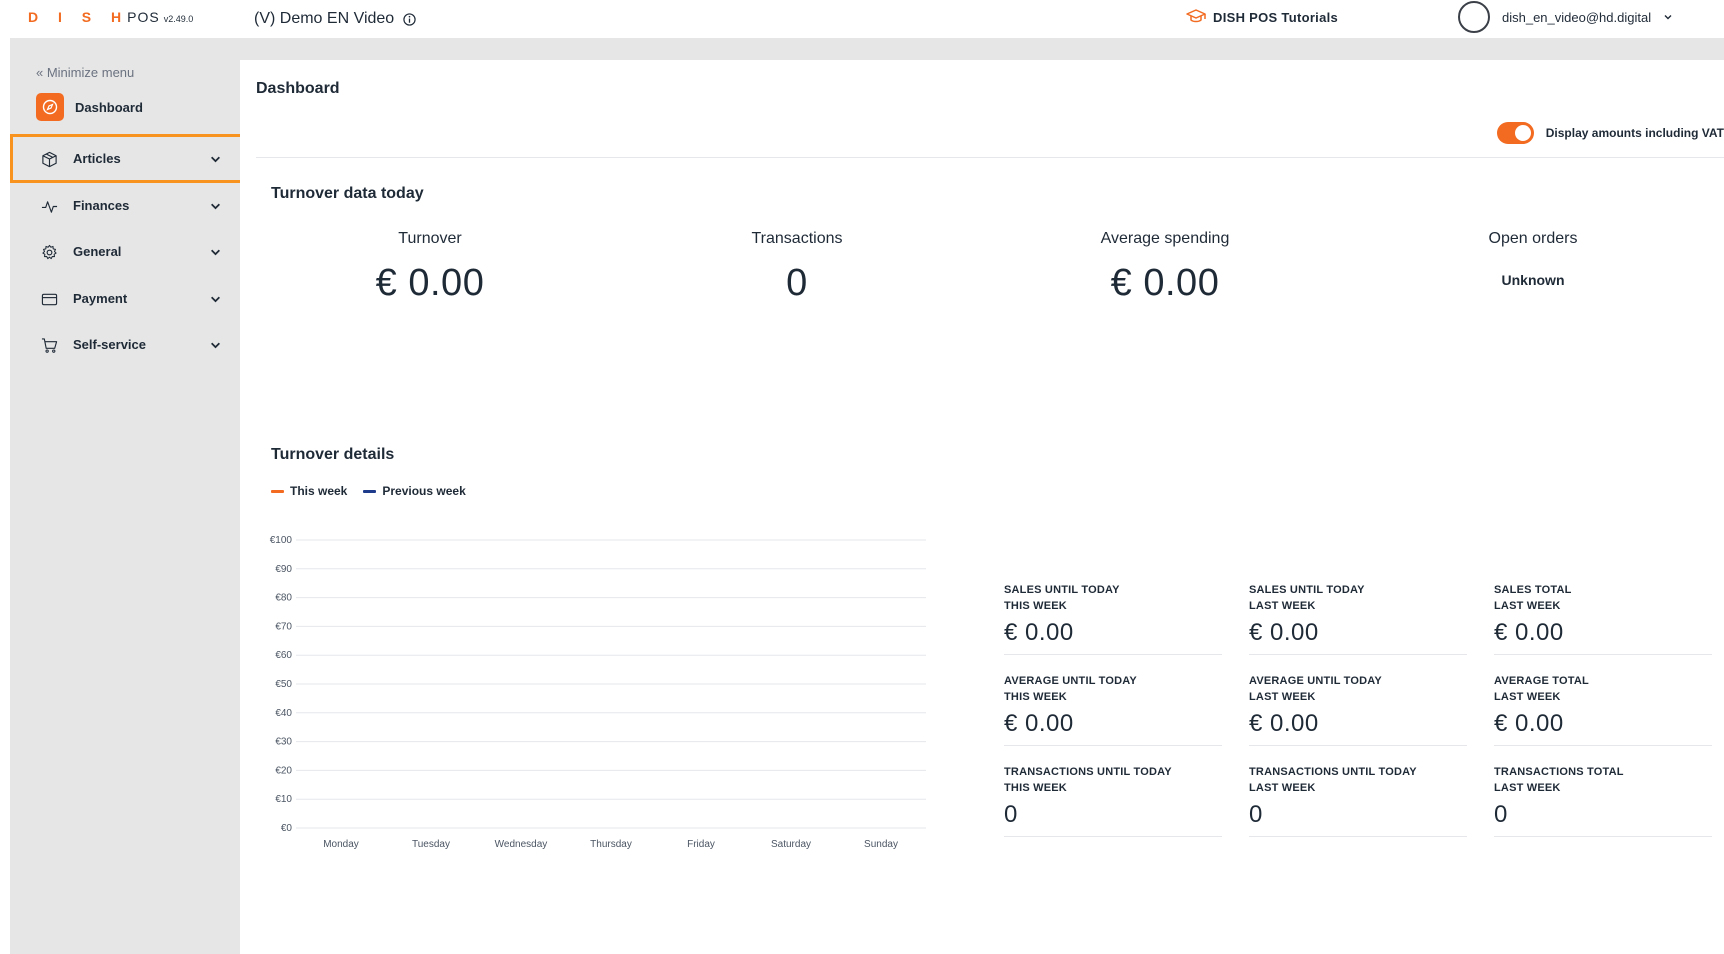  Describe the element at coordinates (1515, 133) in the screenshot. I see `vat-toggle` at that location.